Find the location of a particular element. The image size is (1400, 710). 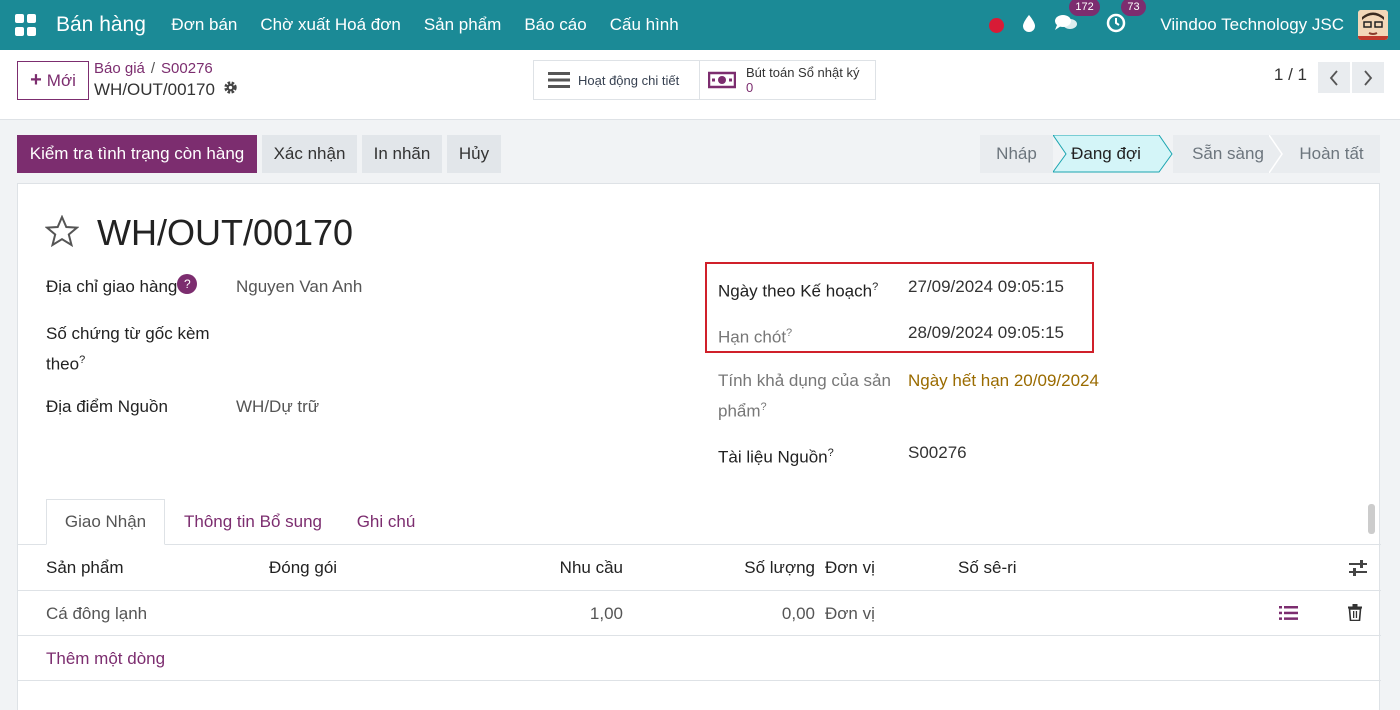

add-line-link: Thêm một dòng is located at coordinates (105, 658).